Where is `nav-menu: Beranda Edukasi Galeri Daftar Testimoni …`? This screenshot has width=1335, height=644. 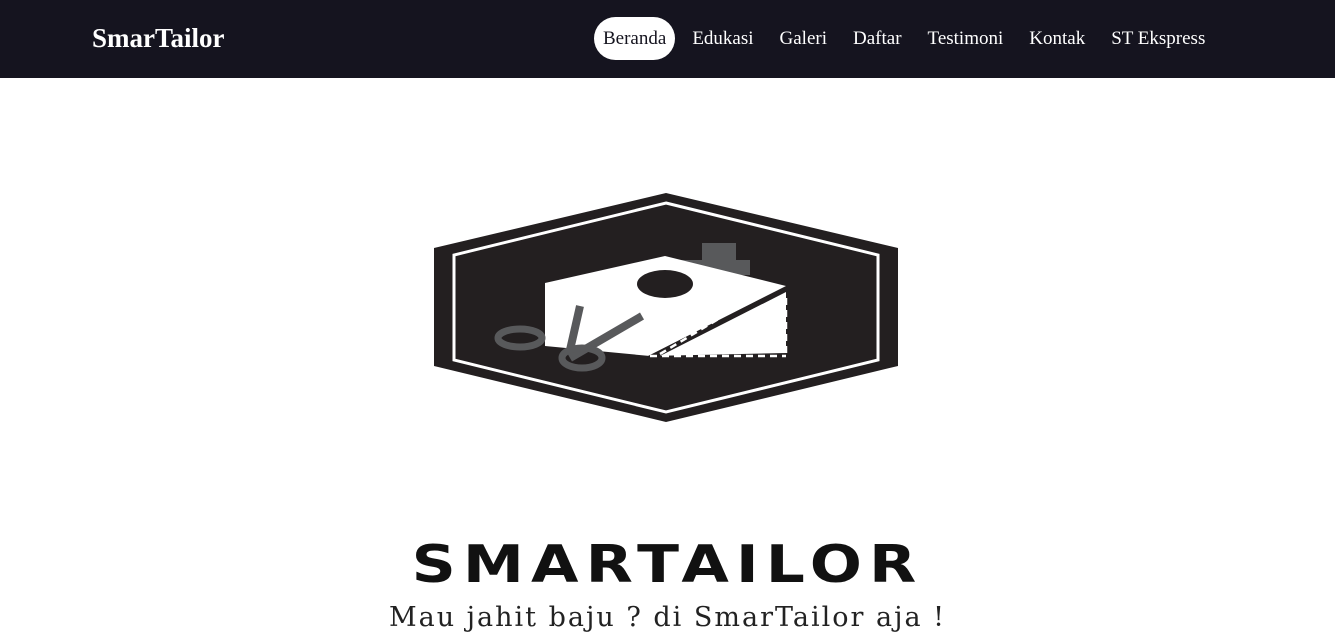 nav-menu: Beranda Edukasi Galeri Daftar Testimoni … is located at coordinates (908, 38).